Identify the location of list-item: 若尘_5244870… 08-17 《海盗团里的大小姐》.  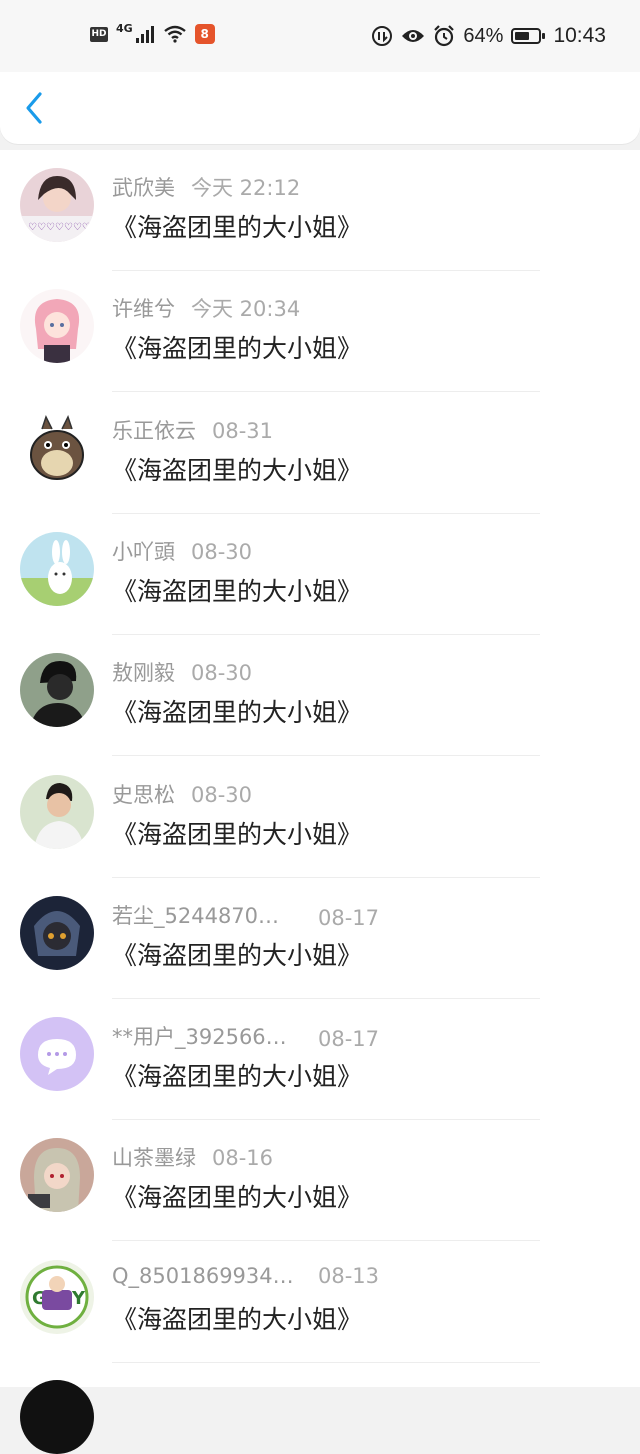
(320, 938).